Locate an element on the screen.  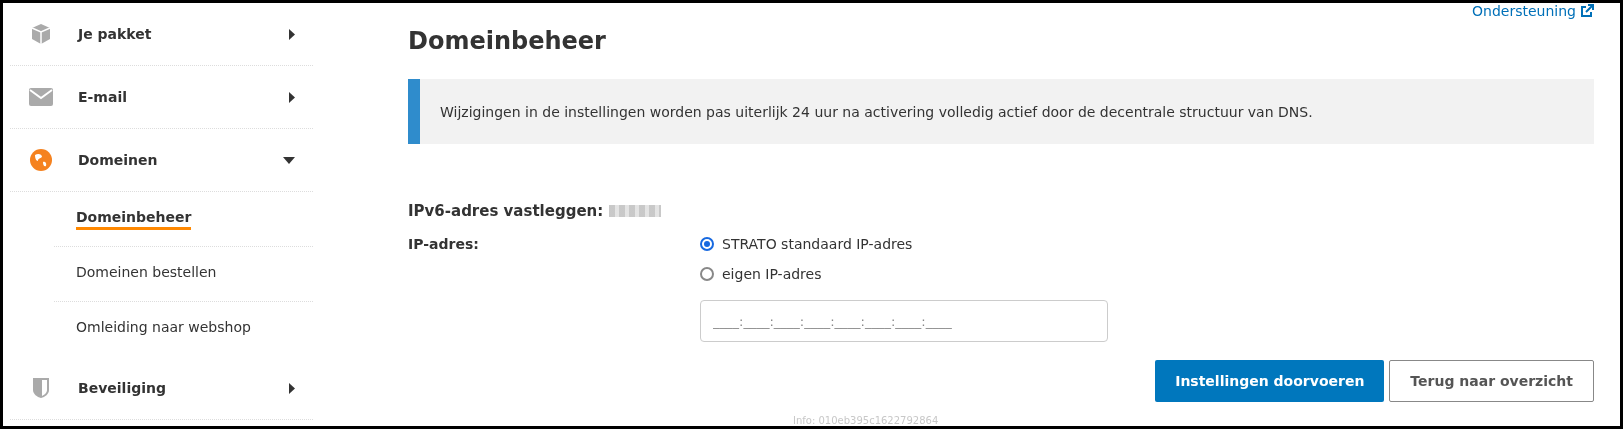
section-heading: IPv6-adres vastleggen: is located at coordinates (506, 211).